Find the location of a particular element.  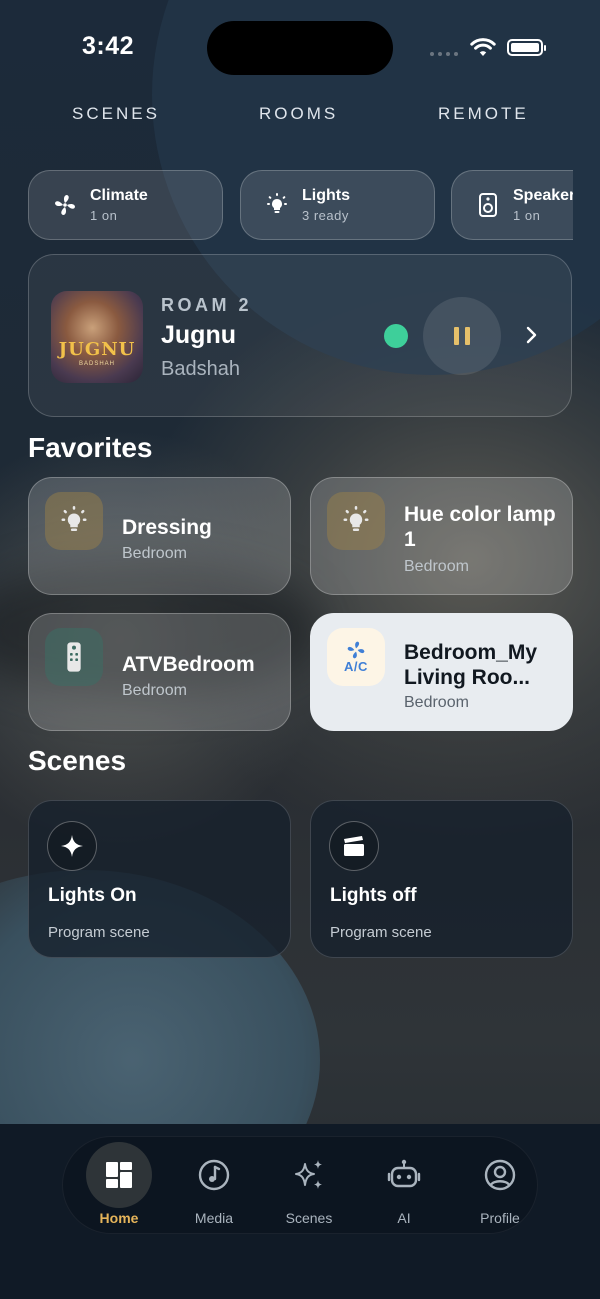

song-artist: Badshah is located at coordinates (200, 369).